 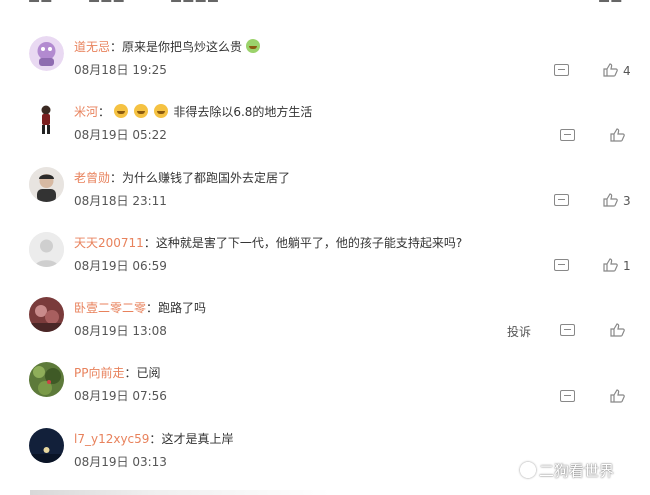 What do you see at coordinates (182, 308) in the screenshot?
I see `comment-text: 跑路了吗` at bounding box center [182, 308].